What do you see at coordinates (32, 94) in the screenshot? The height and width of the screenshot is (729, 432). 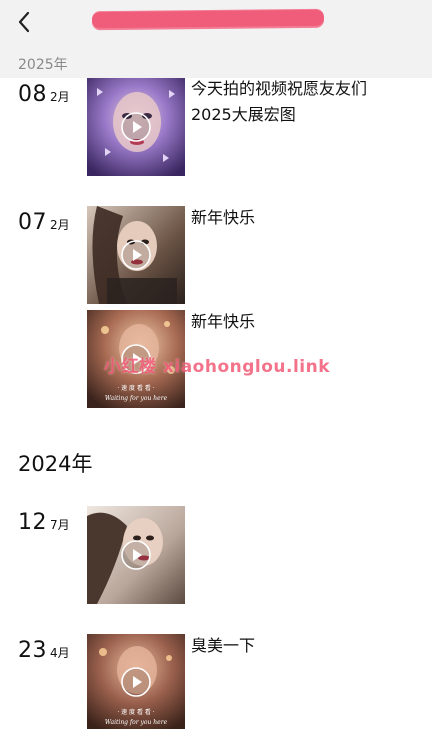 I see `date-day: 08` at bounding box center [32, 94].